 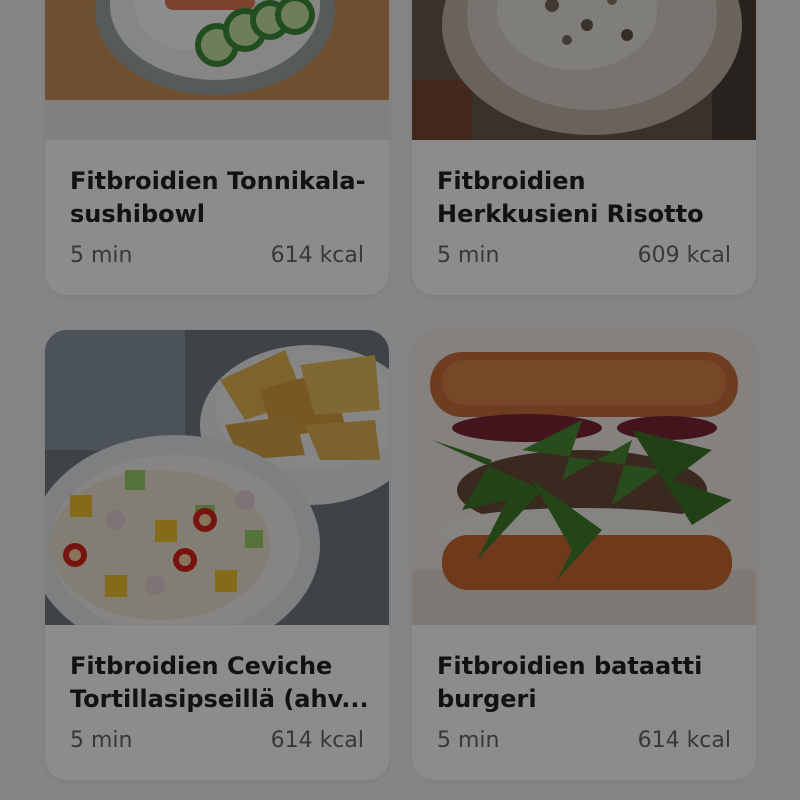 I want to click on recipe-title: Fitbroidien bataatti burgeri, so click(x=570, y=682).